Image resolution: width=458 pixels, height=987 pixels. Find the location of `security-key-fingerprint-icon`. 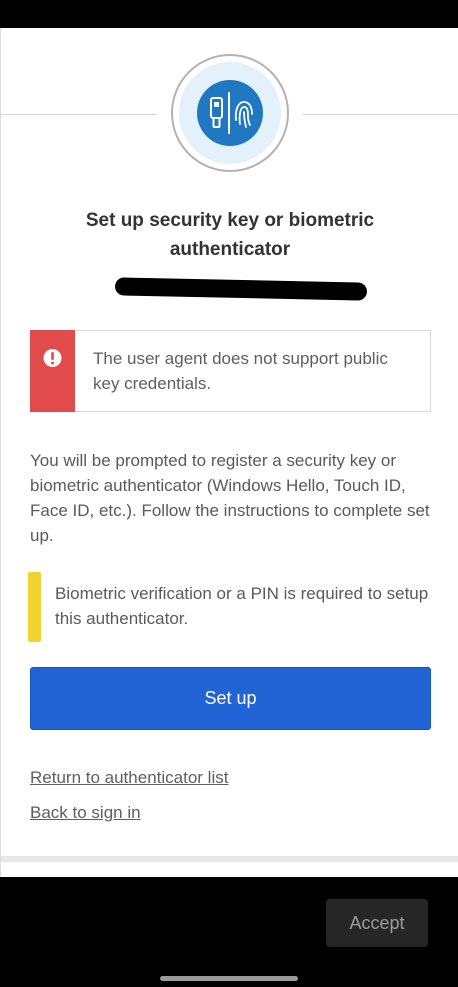

security-key-fingerprint-icon is located at coordinates (230, 113).